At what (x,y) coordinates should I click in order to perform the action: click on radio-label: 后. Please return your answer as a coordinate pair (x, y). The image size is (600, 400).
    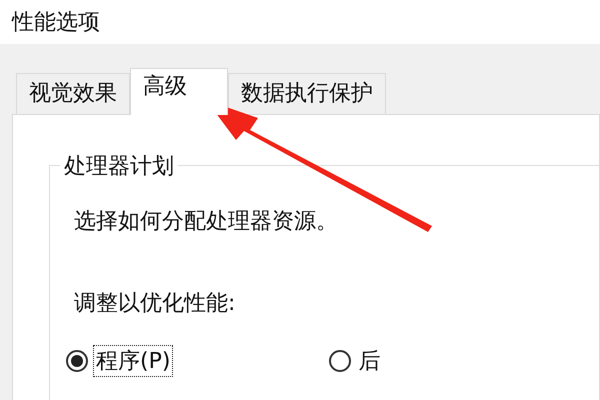
    Looking at the image, I should click on (369, 361).